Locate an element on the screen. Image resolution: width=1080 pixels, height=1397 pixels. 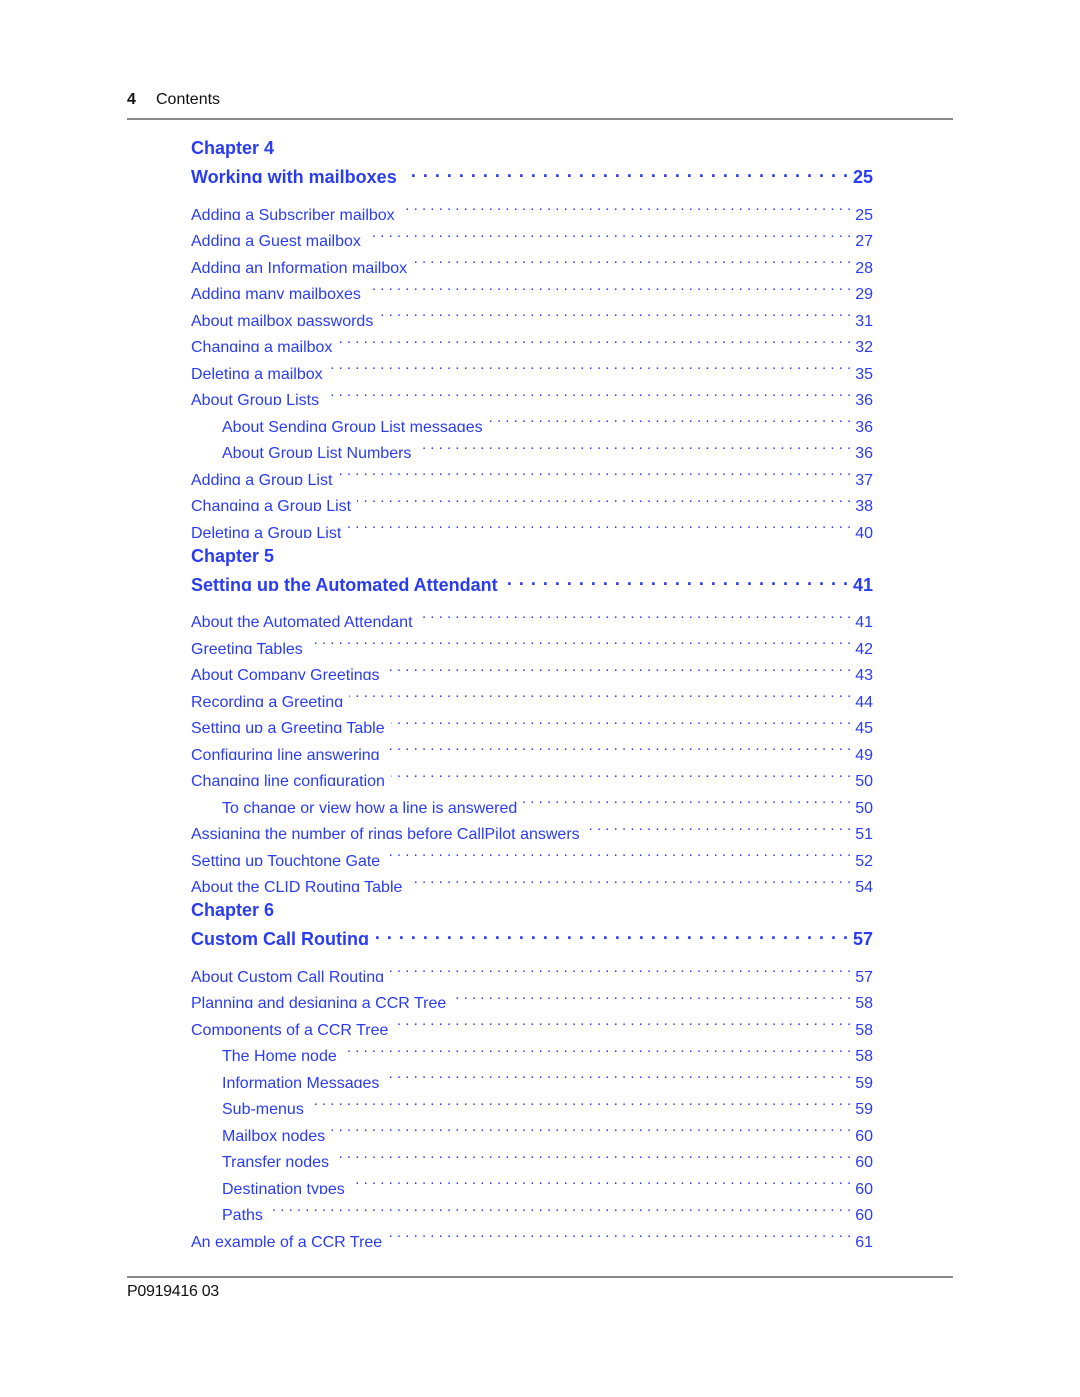
toc-section-link: Recording a Greeting 44 is located at coordinates (532, 693).